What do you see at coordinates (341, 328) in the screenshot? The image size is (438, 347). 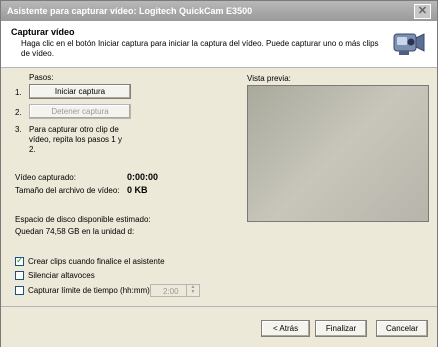 I see `finish-button: Finalizar` at bounding box center [341, 328].